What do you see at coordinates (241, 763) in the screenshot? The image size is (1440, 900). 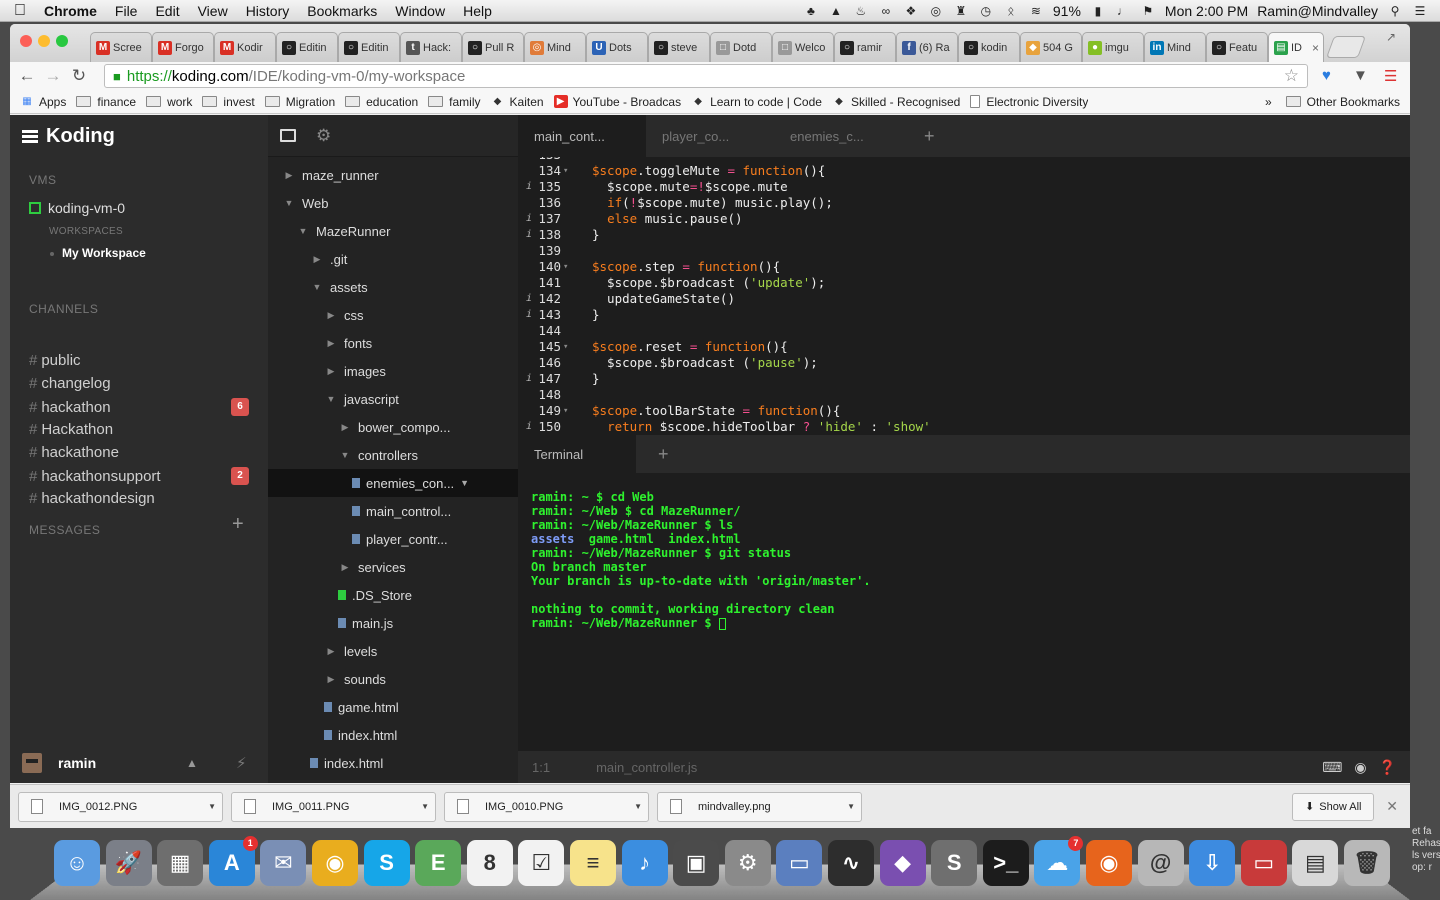 I see `bolt-icon: ⚡` at bounding box center [241, 763].